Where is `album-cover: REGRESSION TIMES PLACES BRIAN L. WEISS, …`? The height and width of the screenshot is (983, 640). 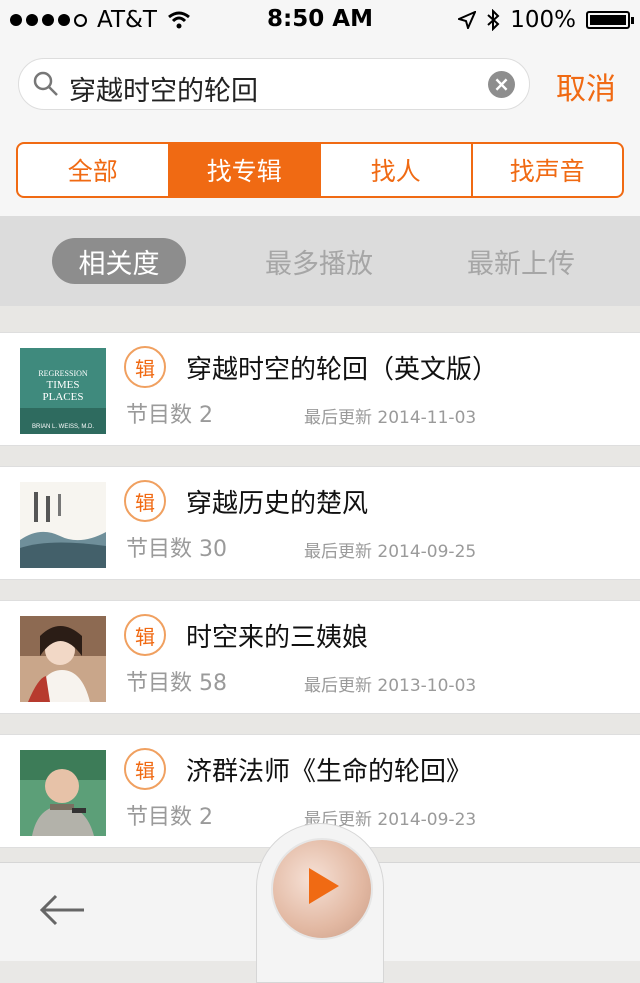
album-cover: REGRESSION TIMES PLACES BRIAN L. WEISS, … is located at coordinates (63, 391).